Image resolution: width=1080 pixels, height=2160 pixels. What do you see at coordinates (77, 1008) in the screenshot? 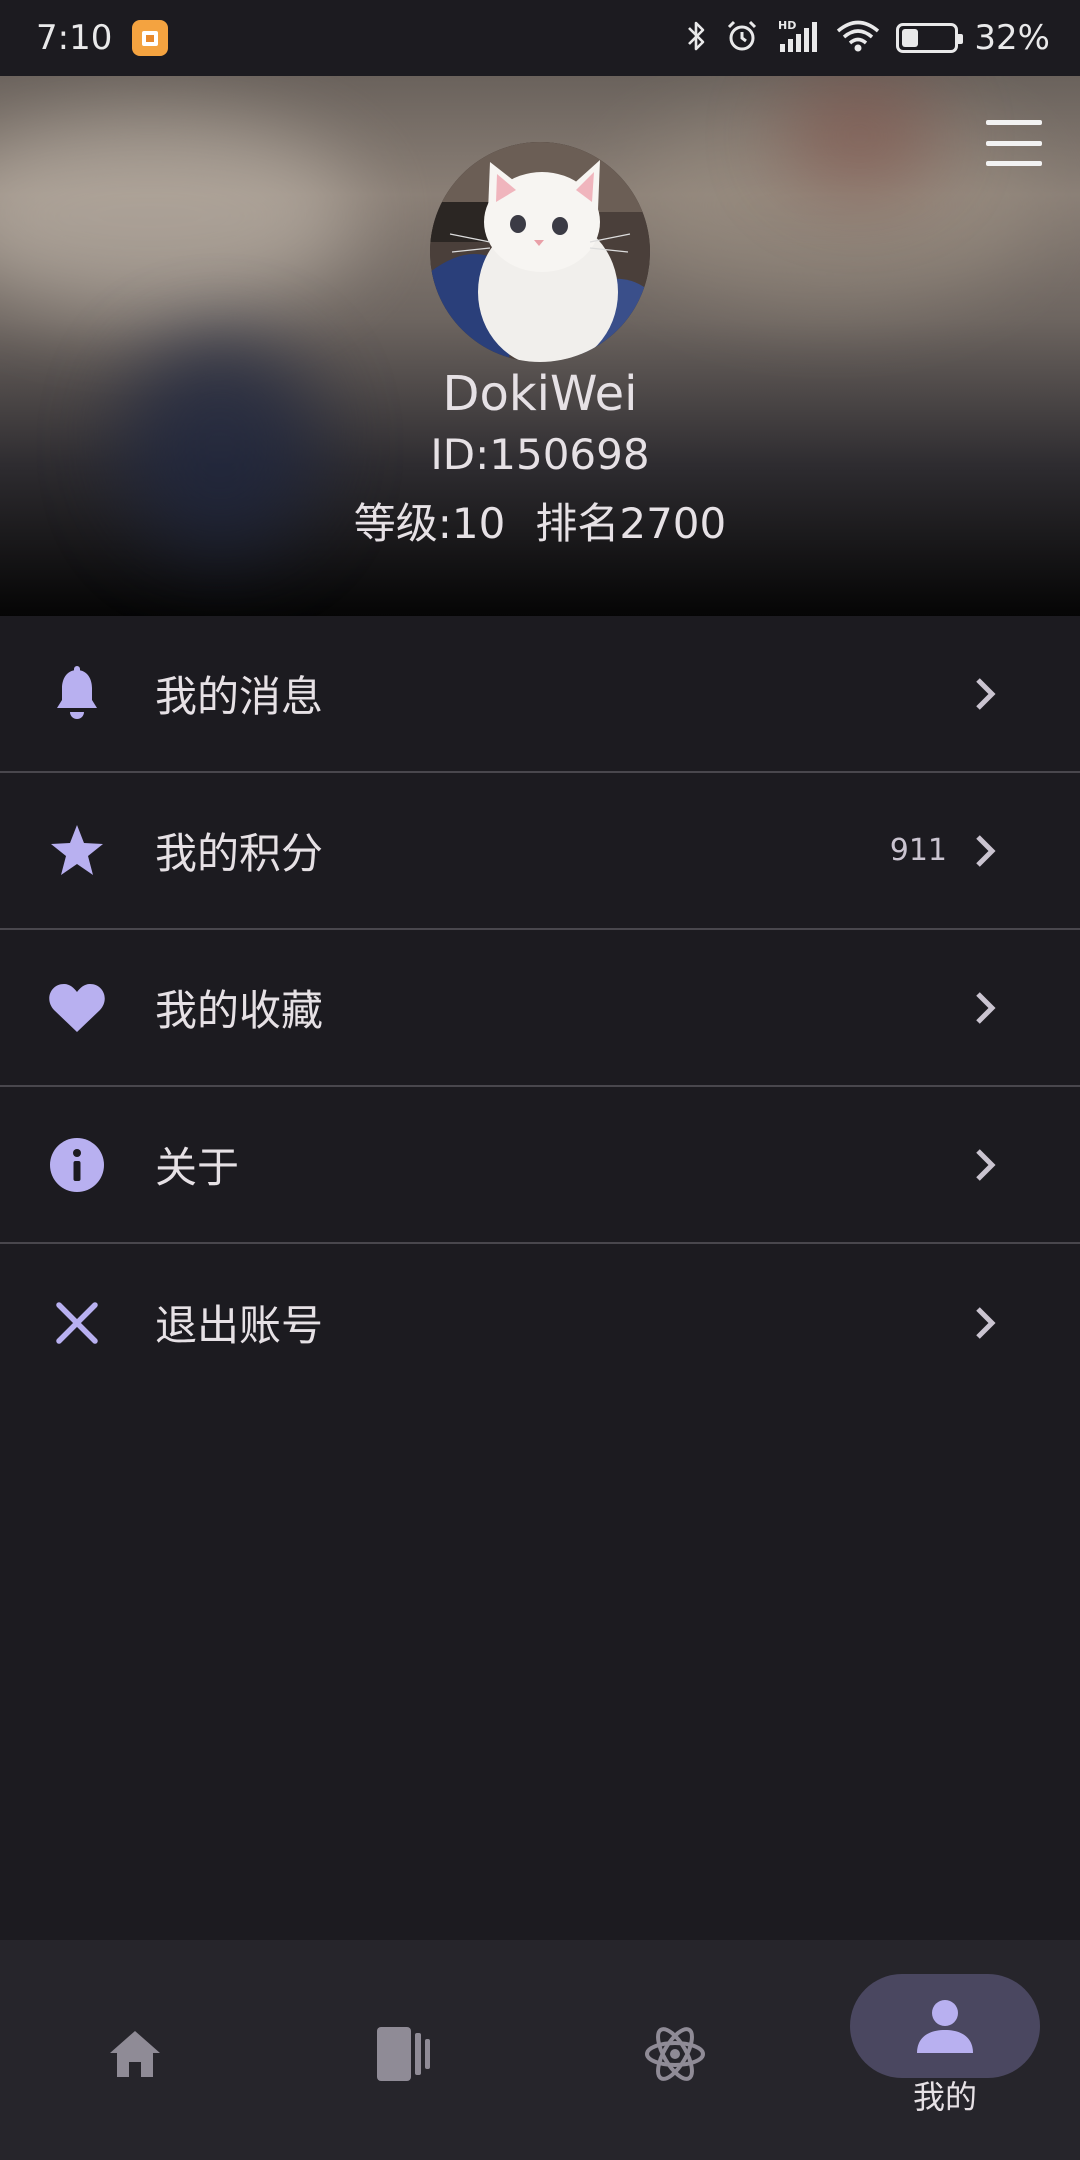
I see `heart-icon` at bounding box center [77, 1008].